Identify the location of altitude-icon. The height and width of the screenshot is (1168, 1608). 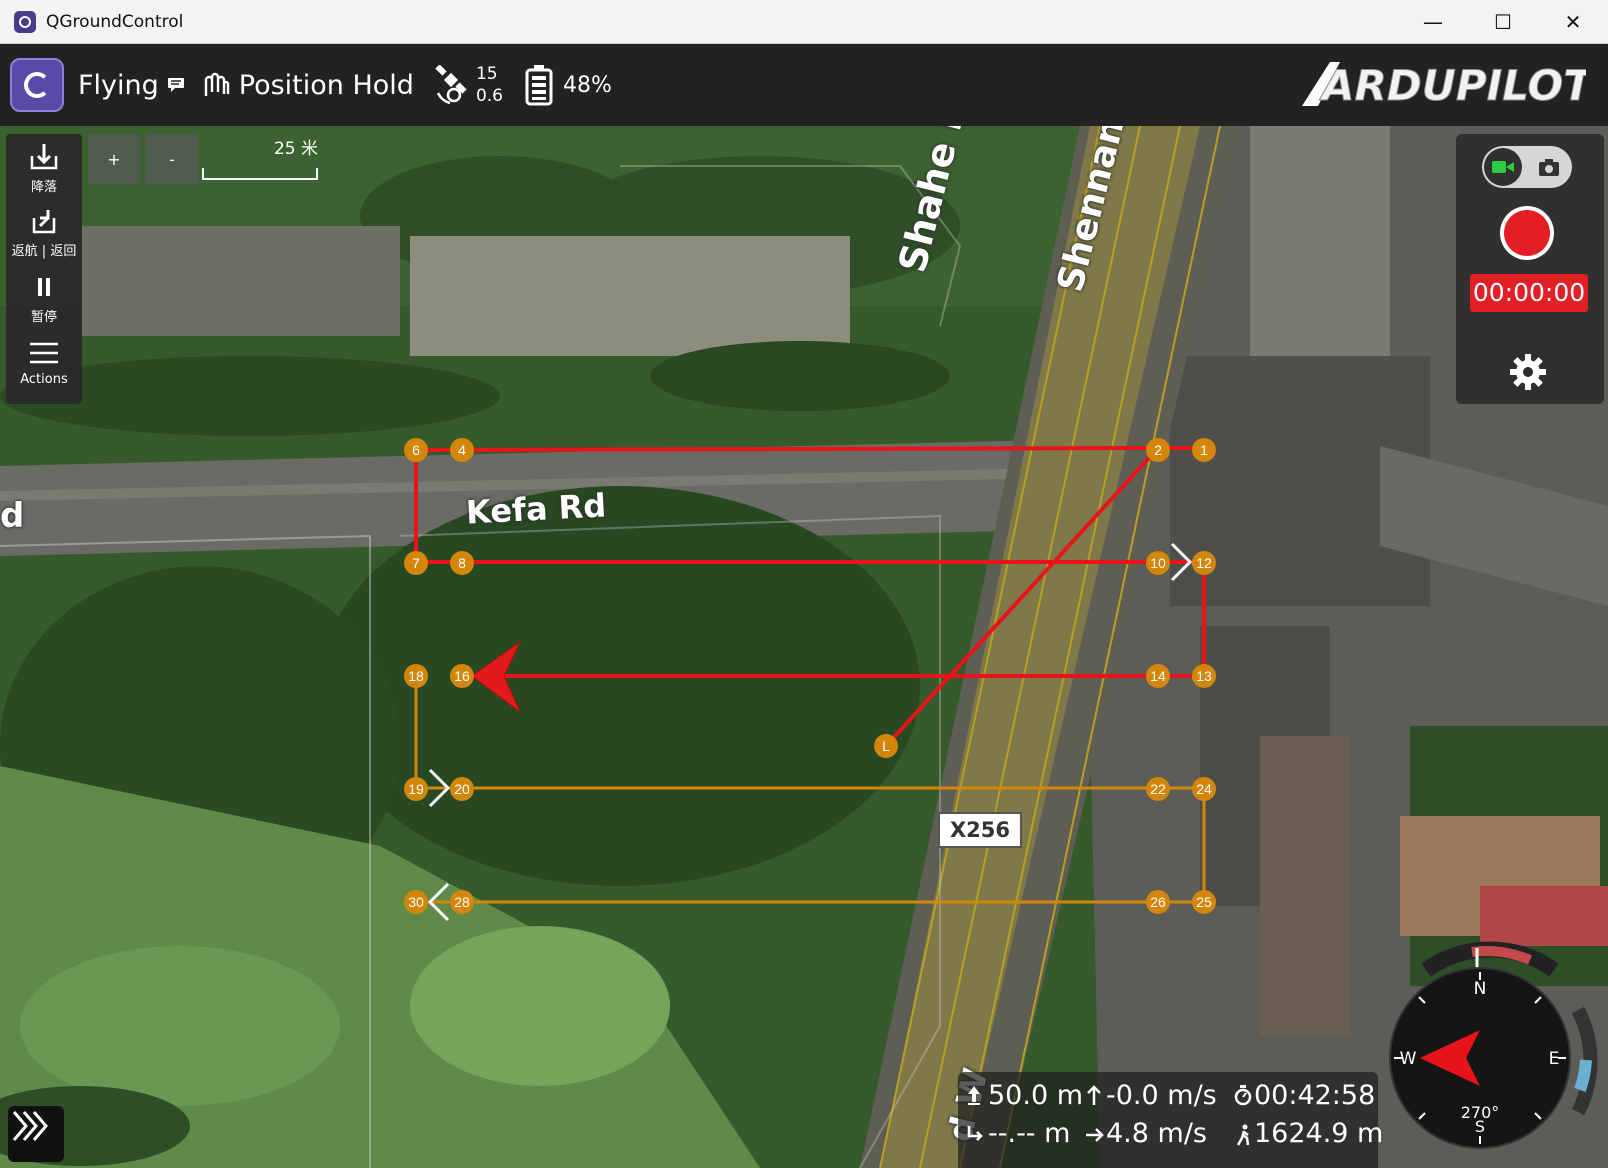
(974, 1095).